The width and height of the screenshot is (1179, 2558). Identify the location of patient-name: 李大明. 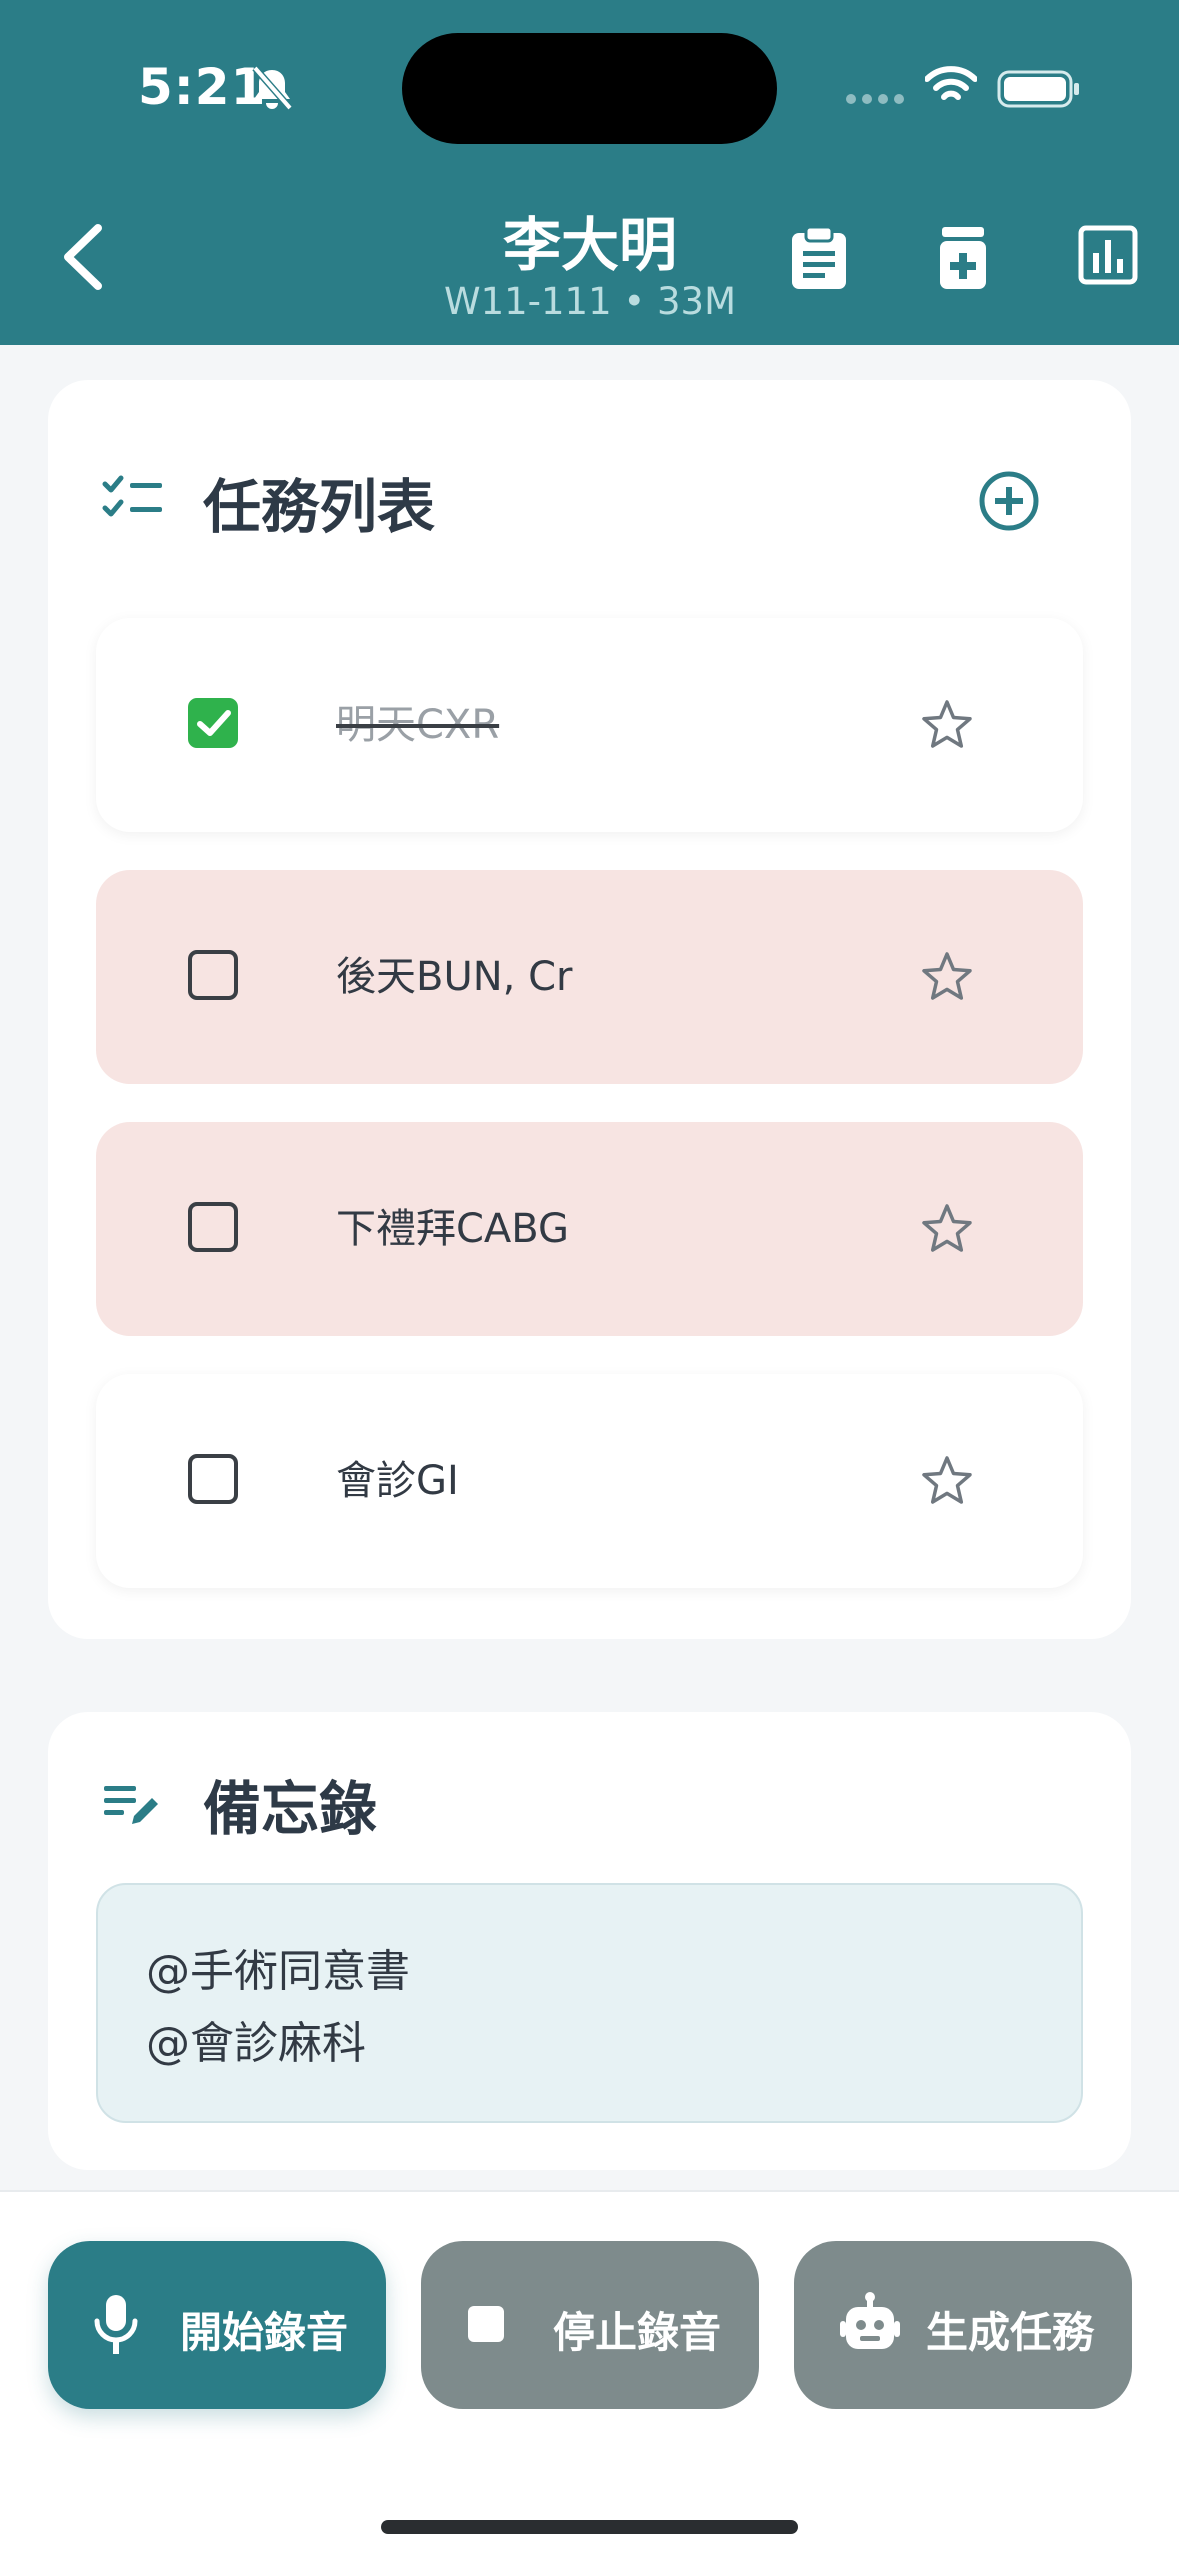
(589, 245).